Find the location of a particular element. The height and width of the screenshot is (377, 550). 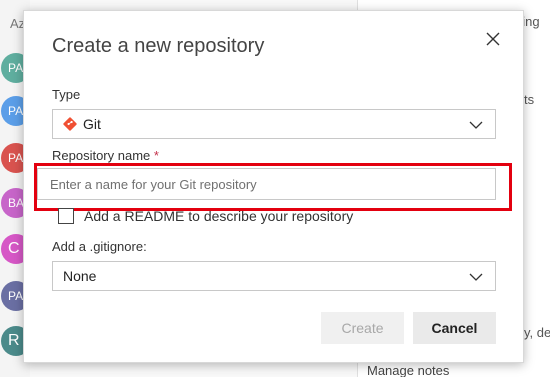

dialog-title: Create a new repository is located at coordinates (158, 46).